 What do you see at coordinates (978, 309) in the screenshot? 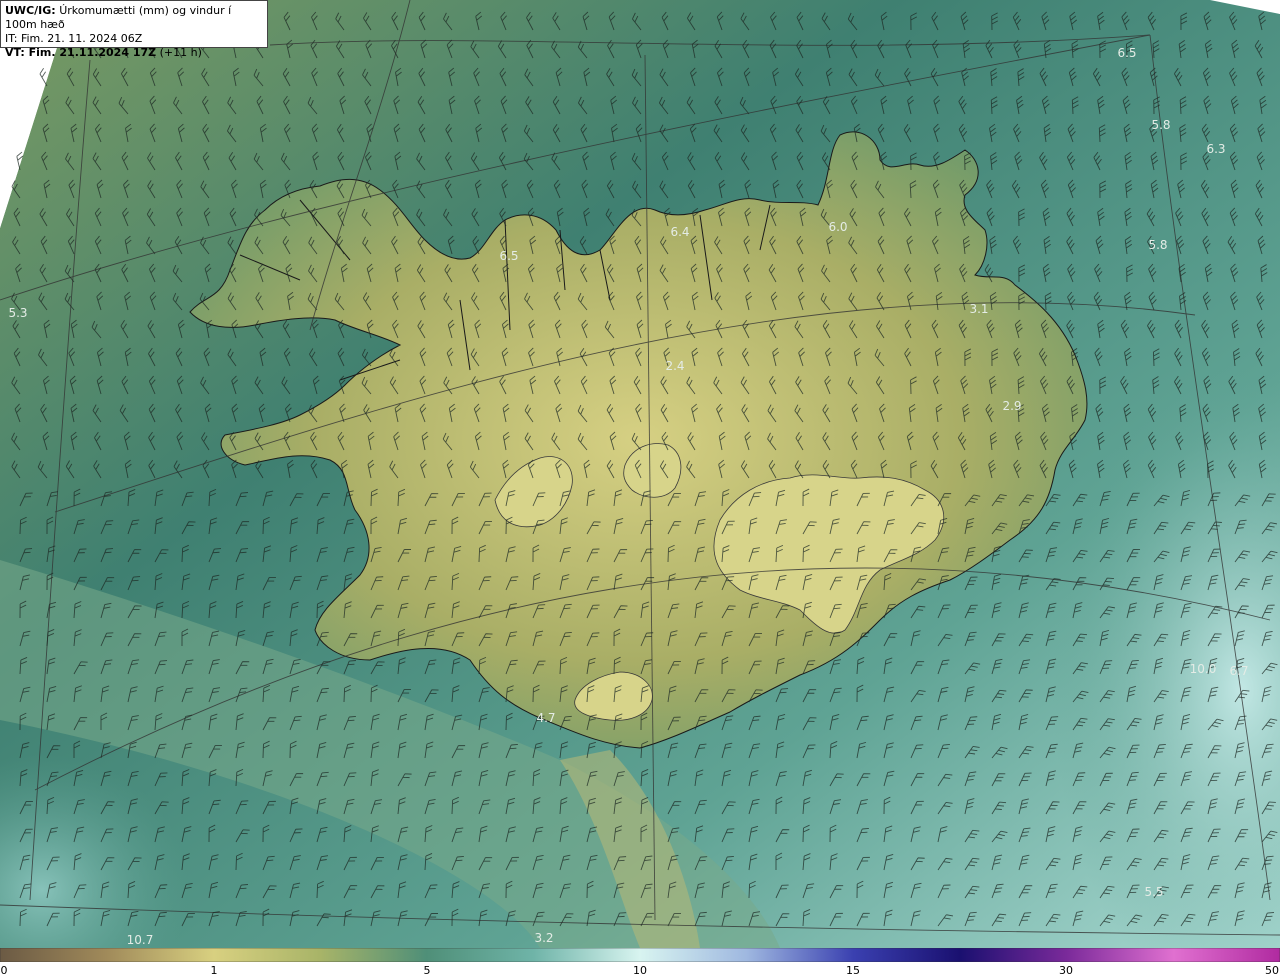
I see `precip-label: 3.1` at bounding box center [978, 309].